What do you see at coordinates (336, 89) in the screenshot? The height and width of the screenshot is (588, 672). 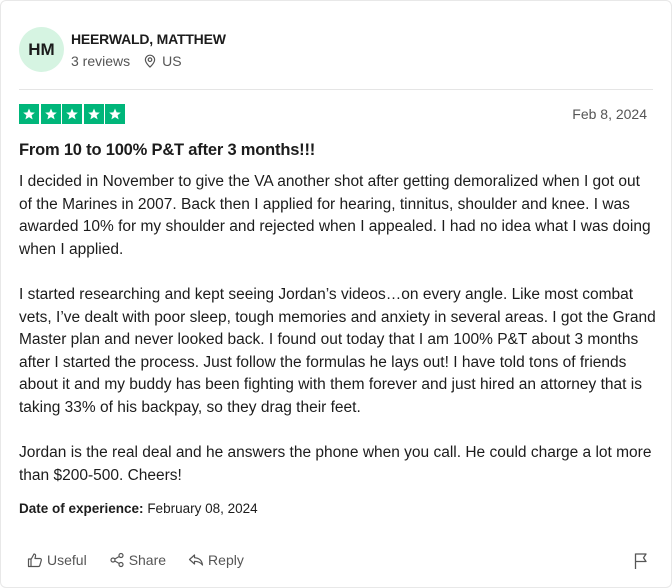 I see `divider` at bounding box center [336, 89].